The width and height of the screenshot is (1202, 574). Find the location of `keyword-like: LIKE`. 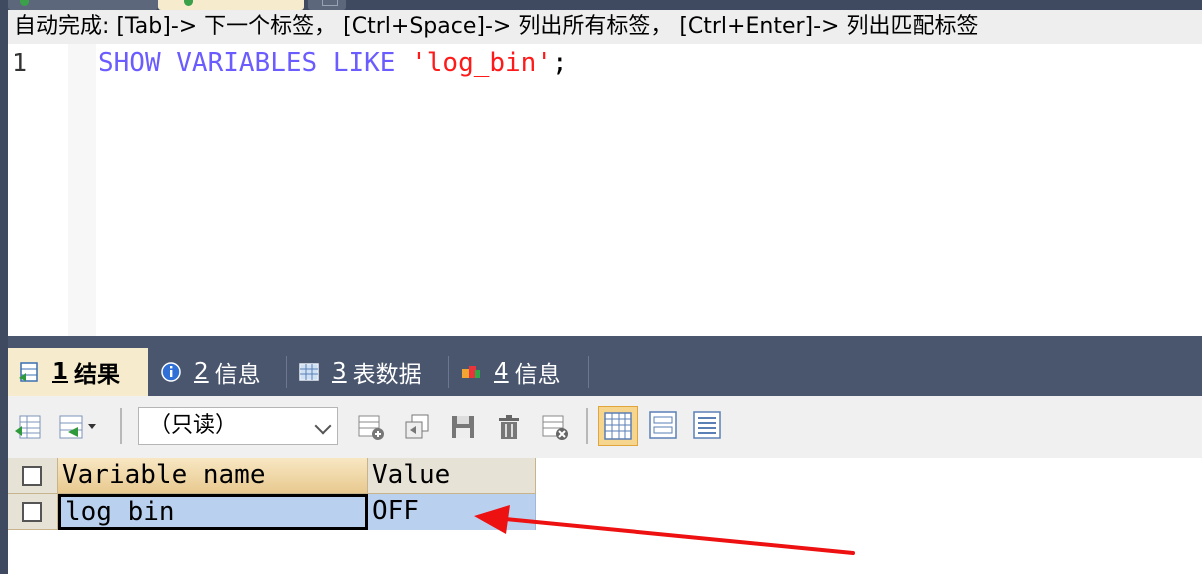

keyword-like: LIKE is located at coordinates (364, 63).